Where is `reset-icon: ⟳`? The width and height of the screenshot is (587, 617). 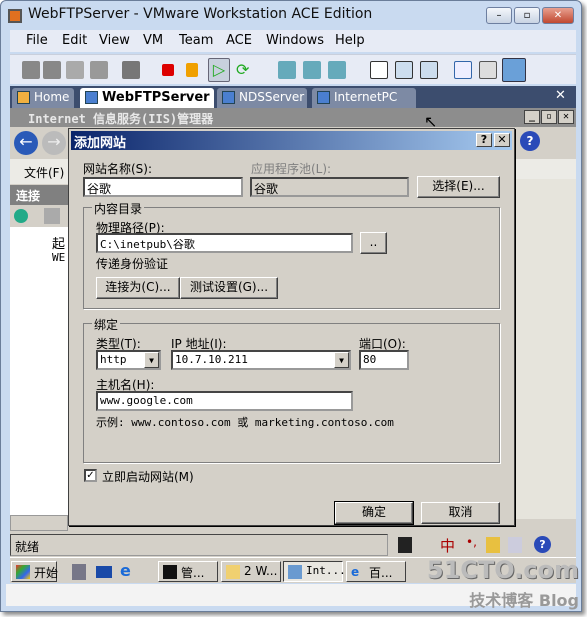 reset-icon: ⟳ is located at coordinates (245, 70).